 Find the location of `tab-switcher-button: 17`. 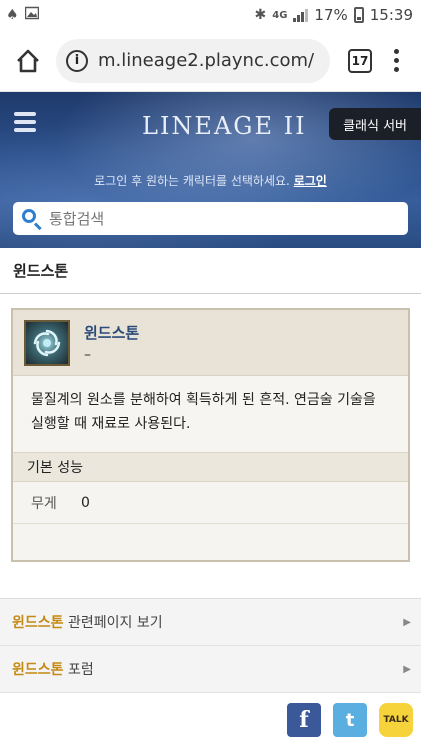

tab-switcher-button: 17 is located at coordinates (360, 60).